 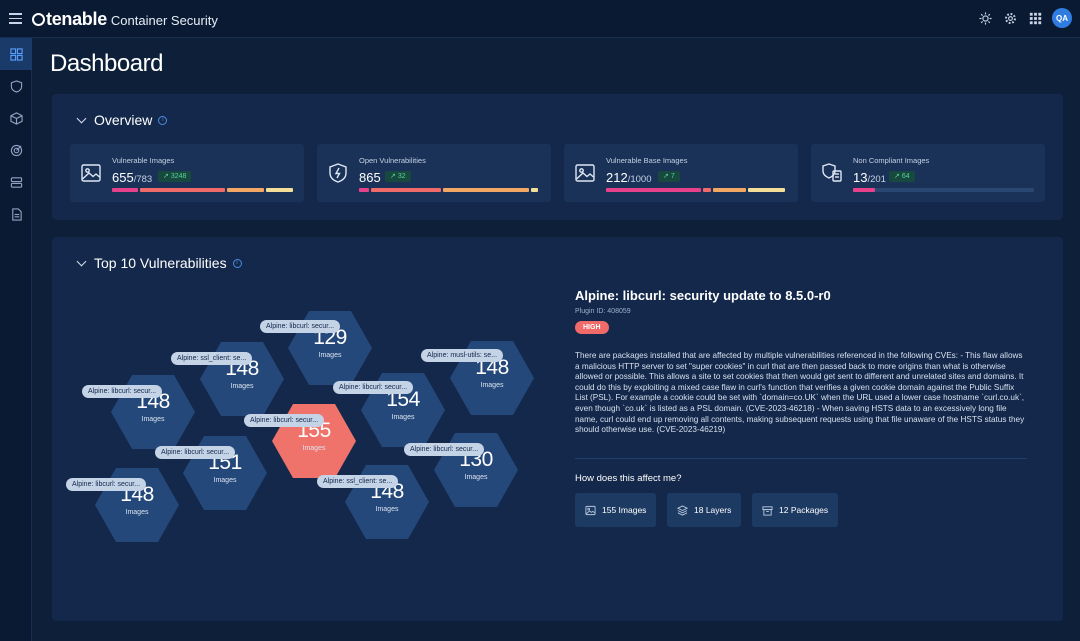 I want to click on sidebar-item-cube, so click(x=16, y=118).